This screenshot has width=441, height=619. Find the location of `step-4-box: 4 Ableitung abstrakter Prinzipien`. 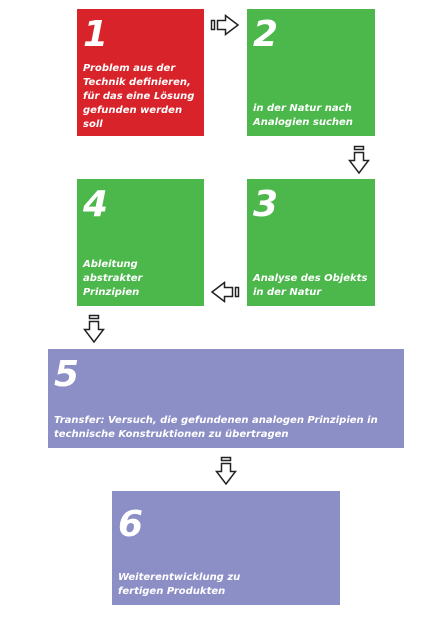

step-4-box: 4 Ableitung abstrakter Prinzipien is located at coordinates (140, 242).